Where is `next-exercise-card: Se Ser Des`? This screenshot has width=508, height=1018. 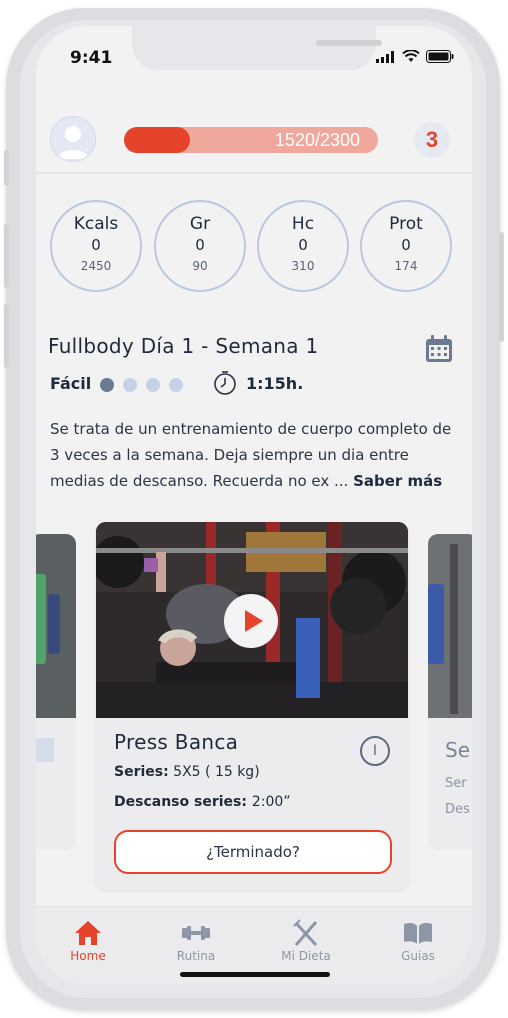
next-exercise-card: Se Ser Des is located at coordinates (450, 692).